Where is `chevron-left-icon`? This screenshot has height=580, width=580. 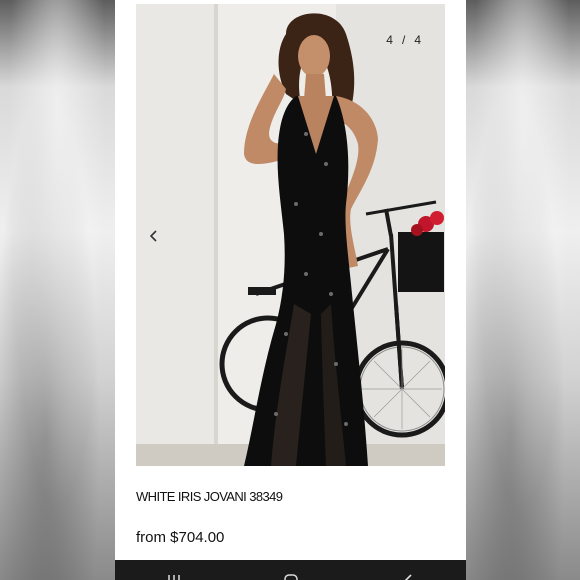 chevron-left-icon is located at coordinates (154, 236).